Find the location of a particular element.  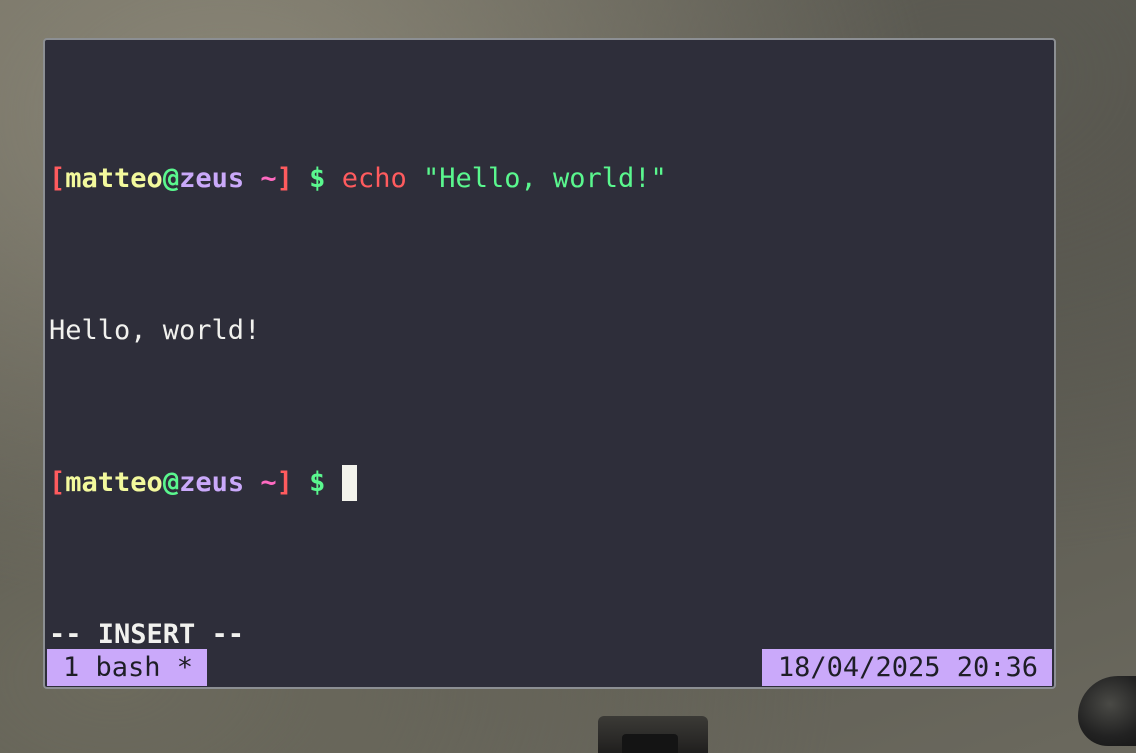

text-cursor is located at coordinates (349, 483).